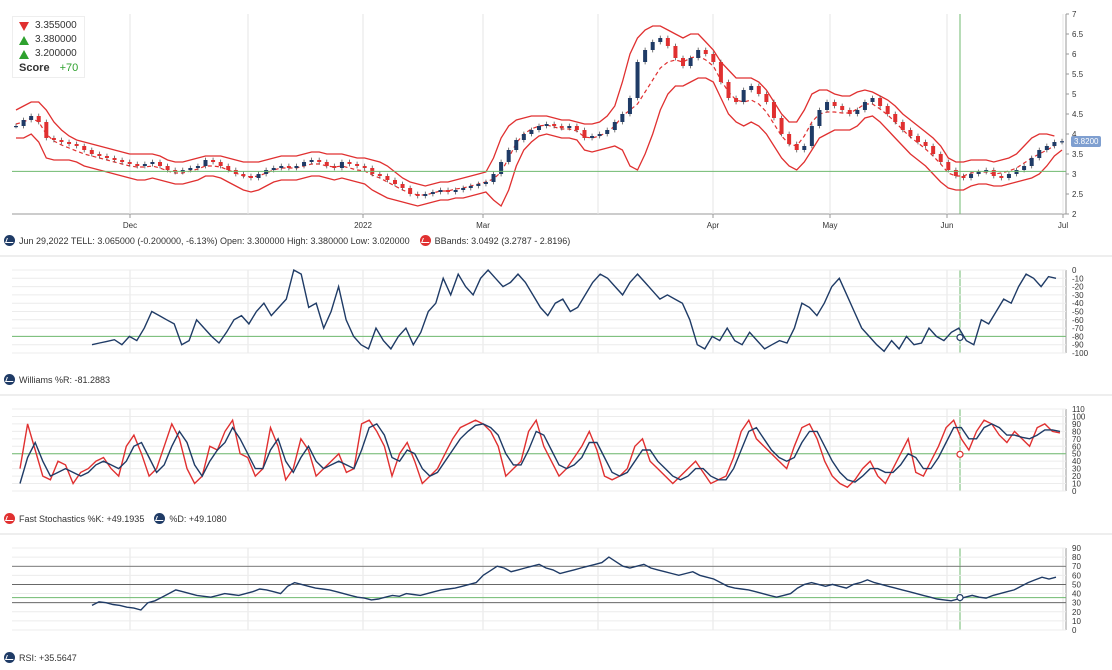 The width and height of the screenshot is (1112, 670). Describe the element at coordinates (160, 518) in the screenshot. I see `stoch-d-icon` at that location.